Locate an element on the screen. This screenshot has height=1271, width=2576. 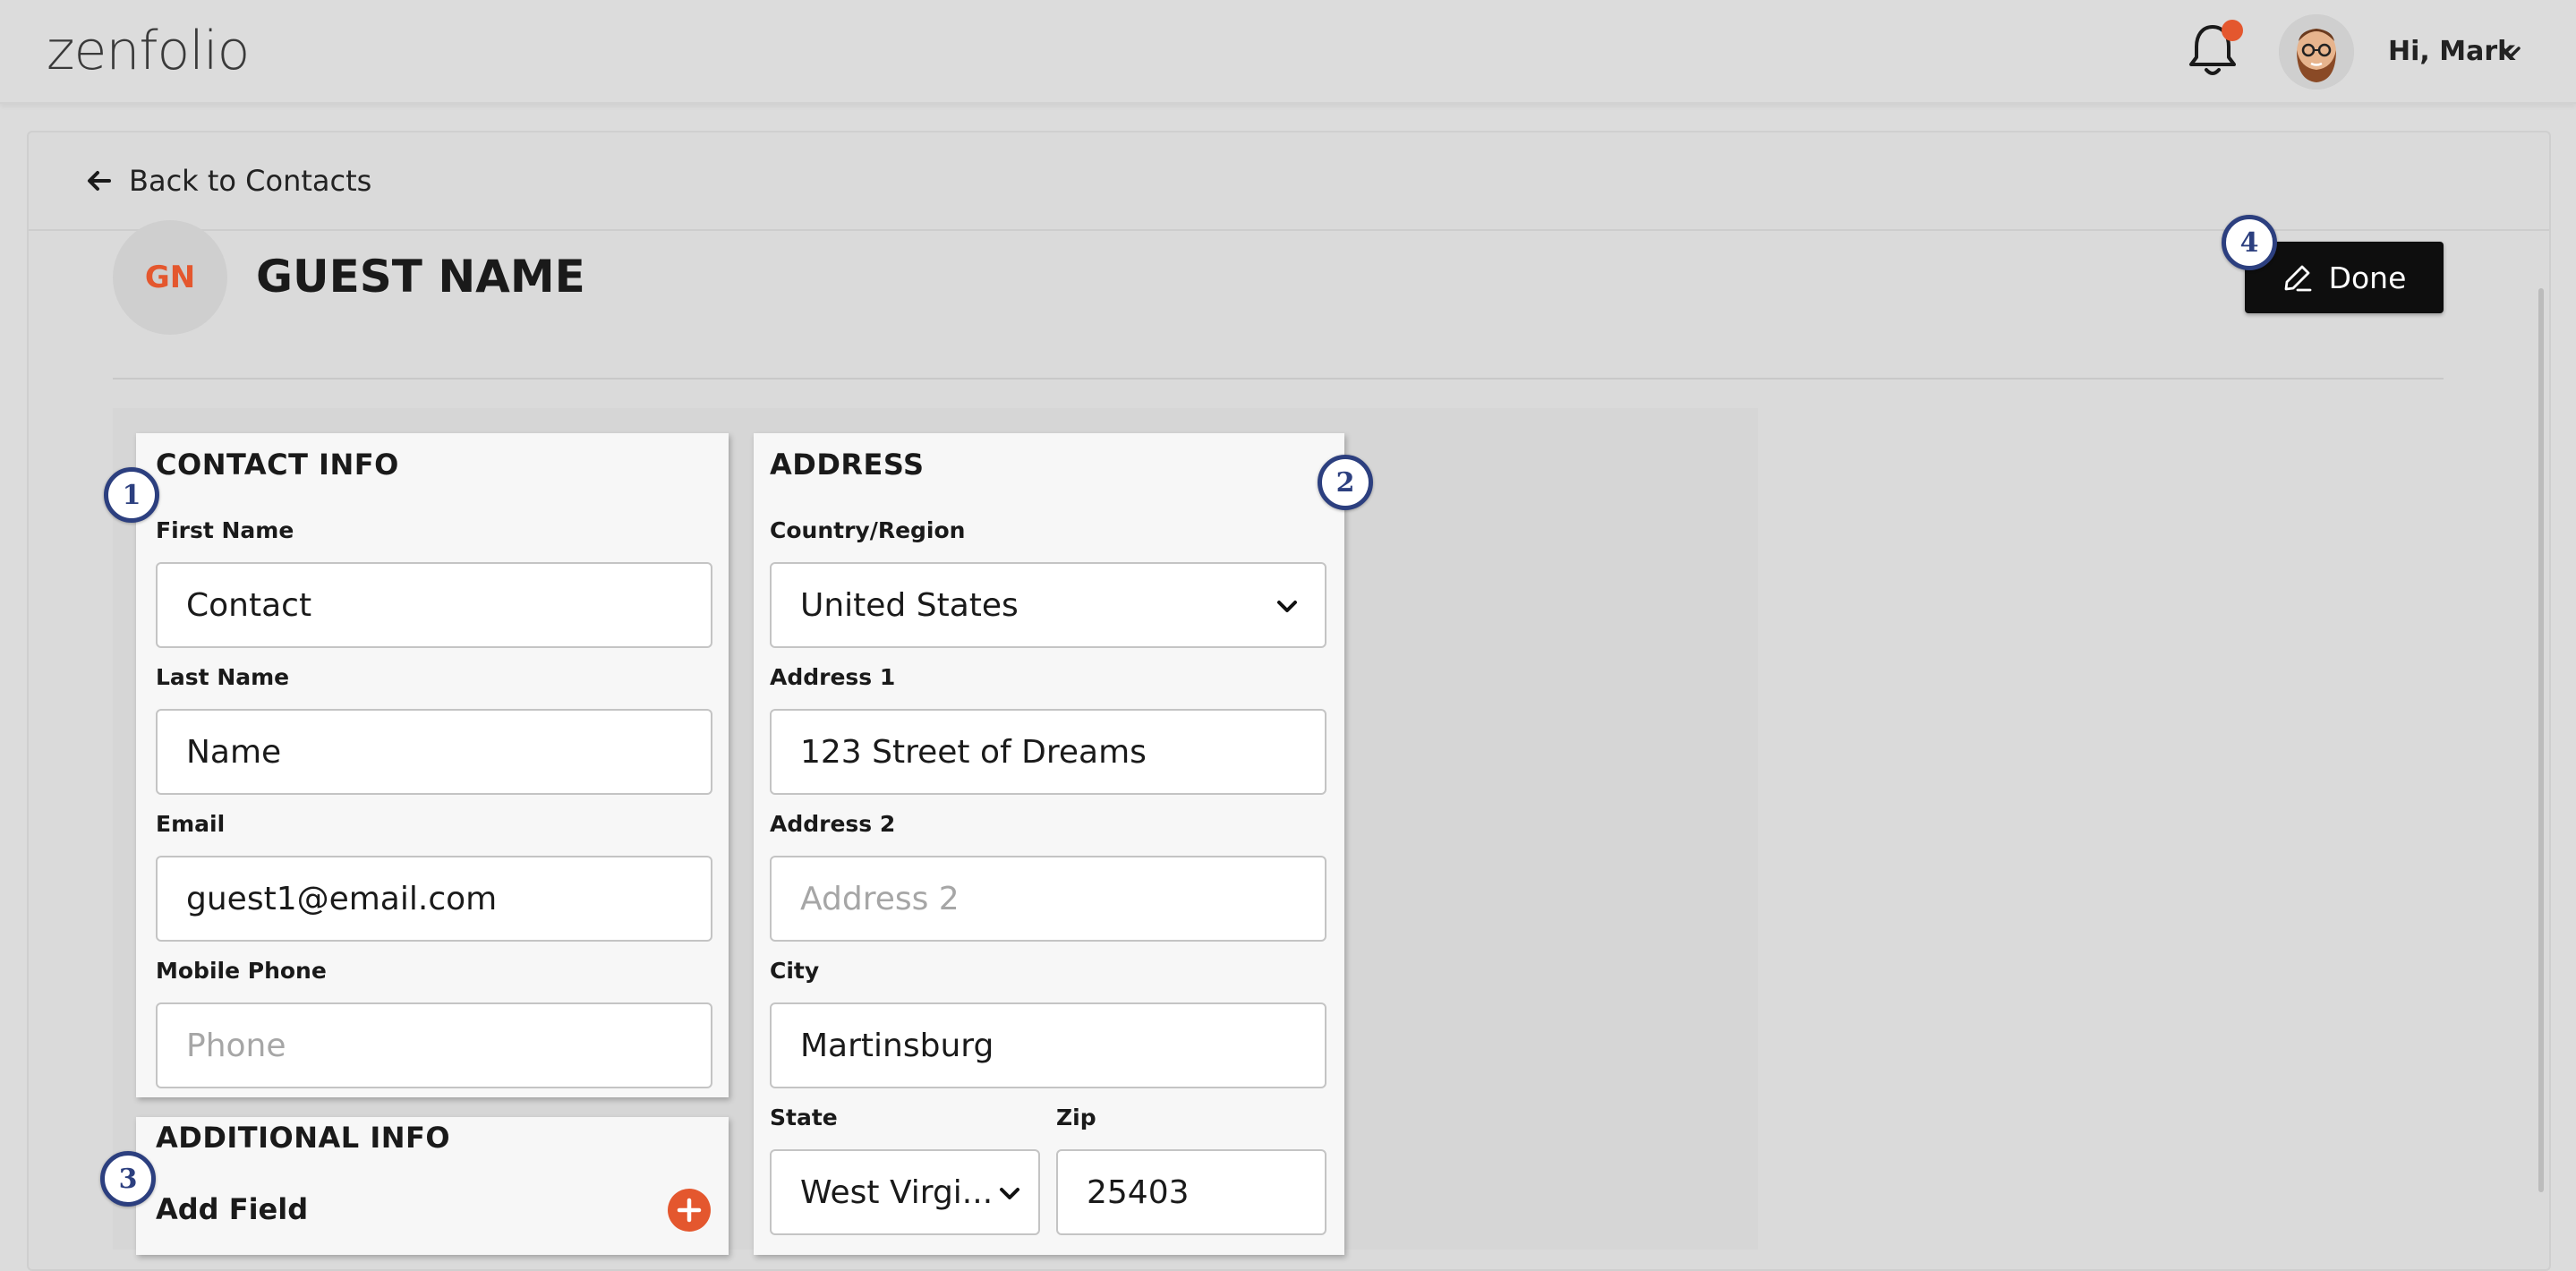
scrollbar is located at coordinates (2541, 740).